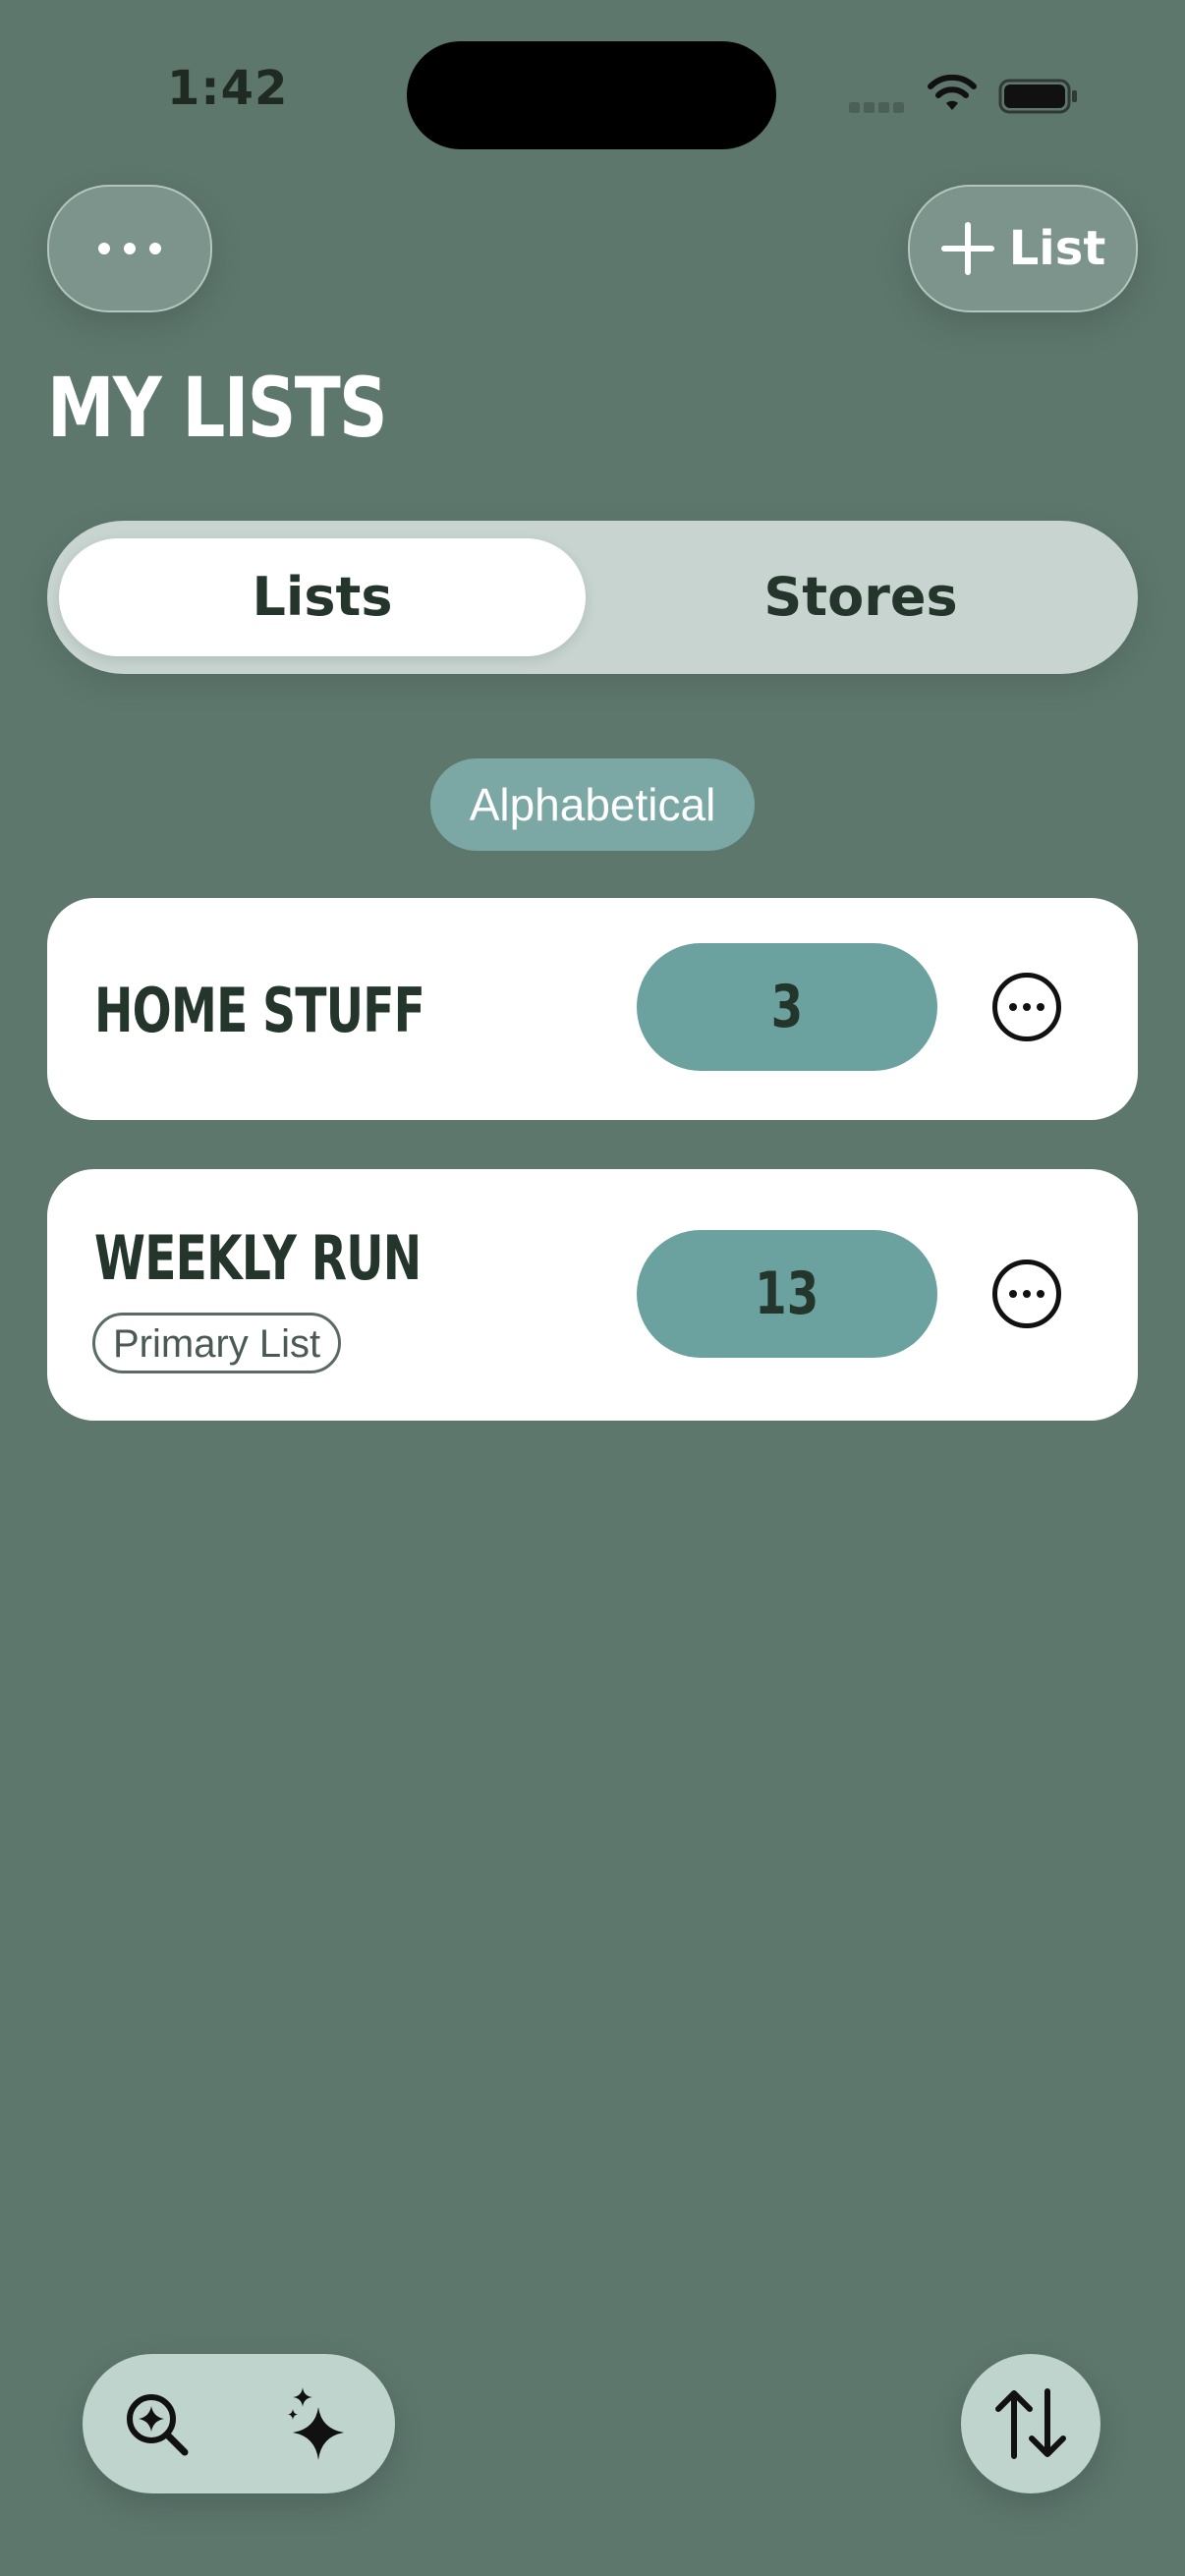 The height and width of the screenshot is (2576, 1185). I want to click on more-options-button, so click(130, 248).